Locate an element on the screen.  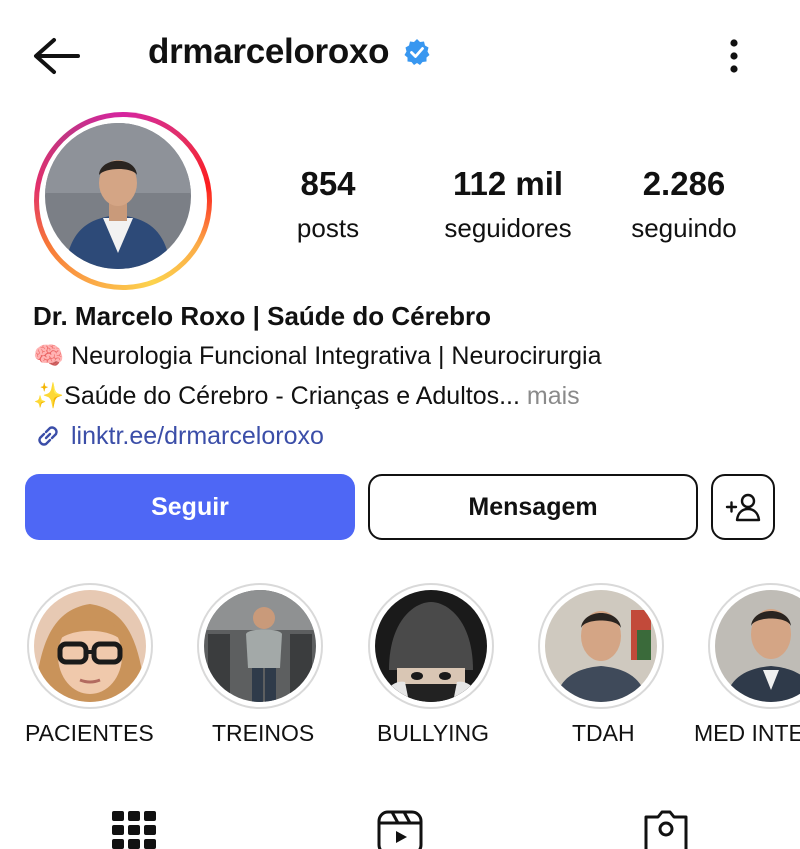
highlight-pacientes: PACIENTES is located at coordinates (91, 664).